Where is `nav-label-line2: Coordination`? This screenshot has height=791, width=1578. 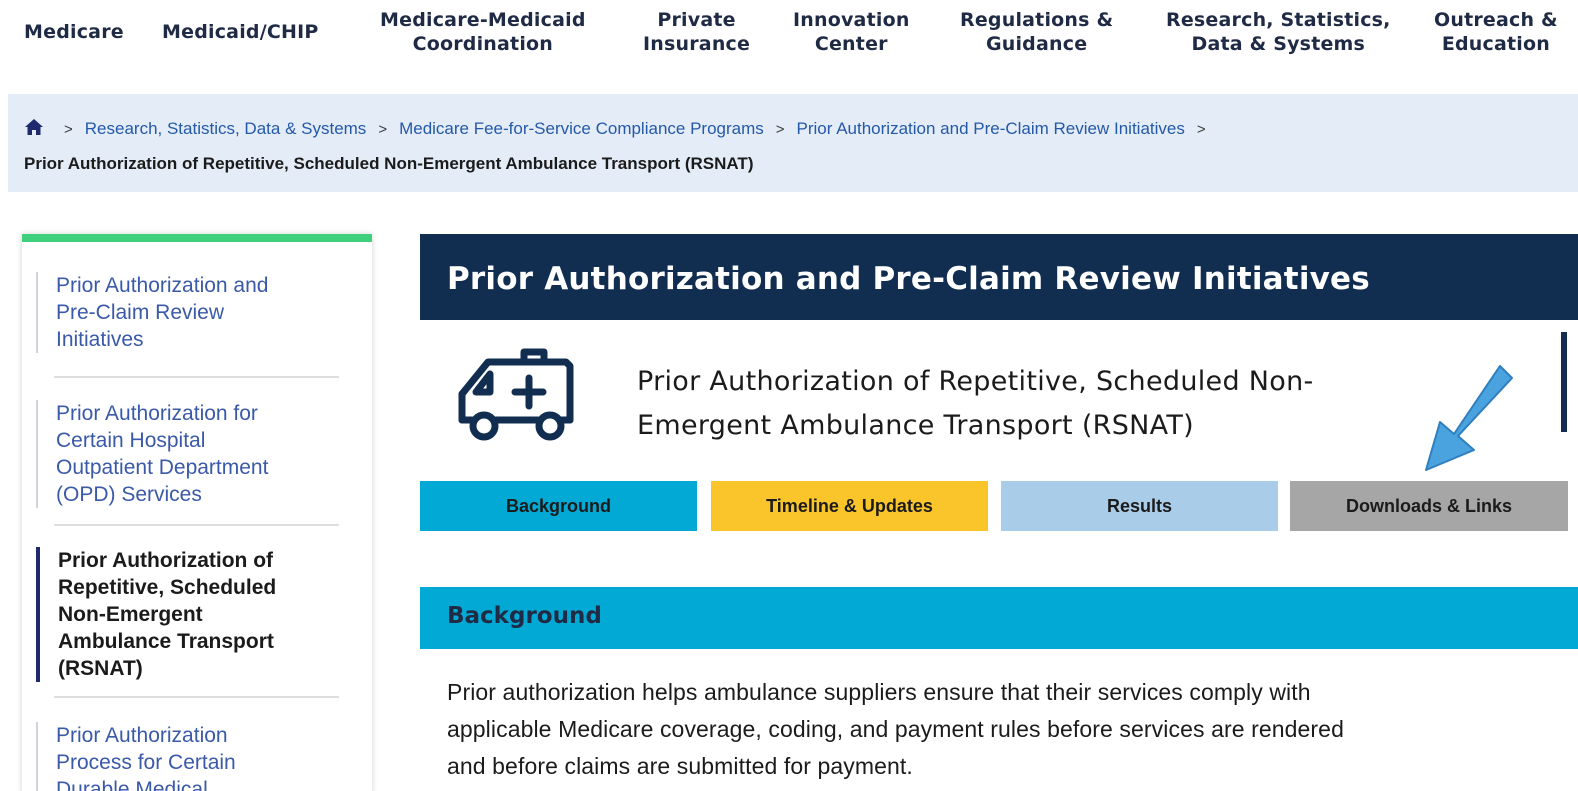
nav-label-line2: Coordination is located at coordinates (483, 44).